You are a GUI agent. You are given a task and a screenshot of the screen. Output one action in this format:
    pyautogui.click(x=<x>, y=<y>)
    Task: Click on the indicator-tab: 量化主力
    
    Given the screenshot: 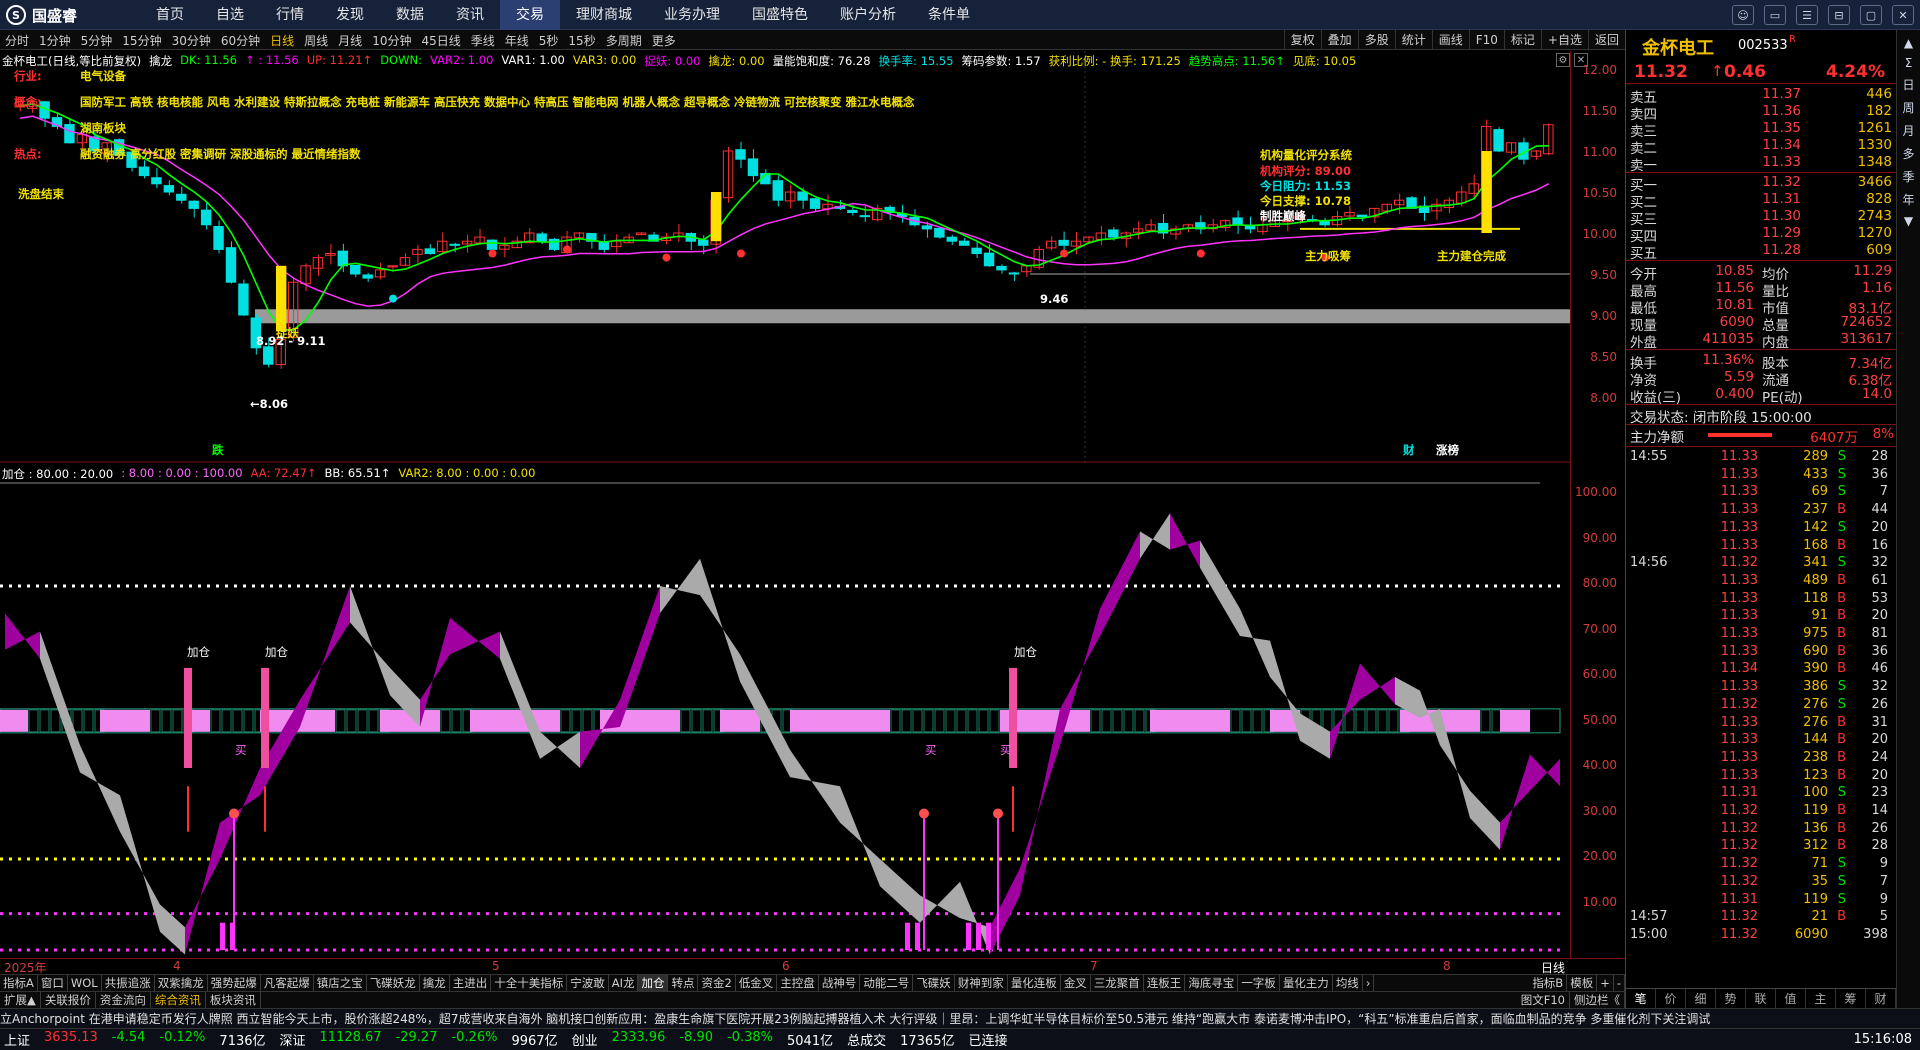 What is the action you would take?
    pyautogui.click(x=1306, y=983)
    